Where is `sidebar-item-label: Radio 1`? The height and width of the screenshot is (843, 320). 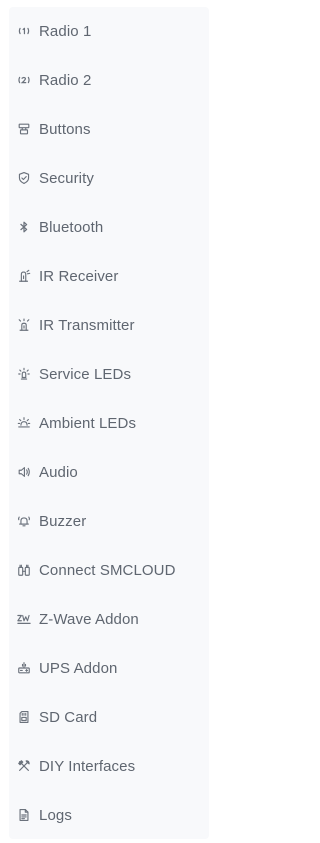
sidebar-item-label: Radio 1 is located at coordinates (65, 31).